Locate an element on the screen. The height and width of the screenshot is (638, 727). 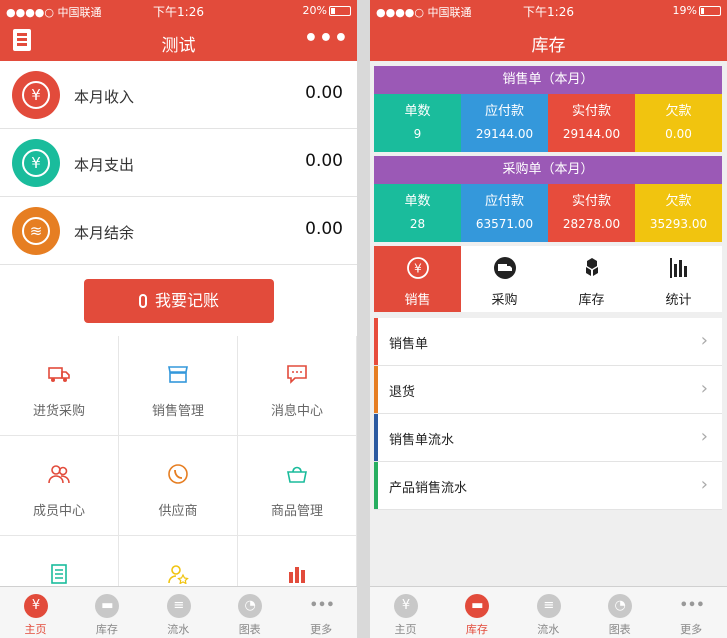
microphone-icon is located at coordinates (142, 301).